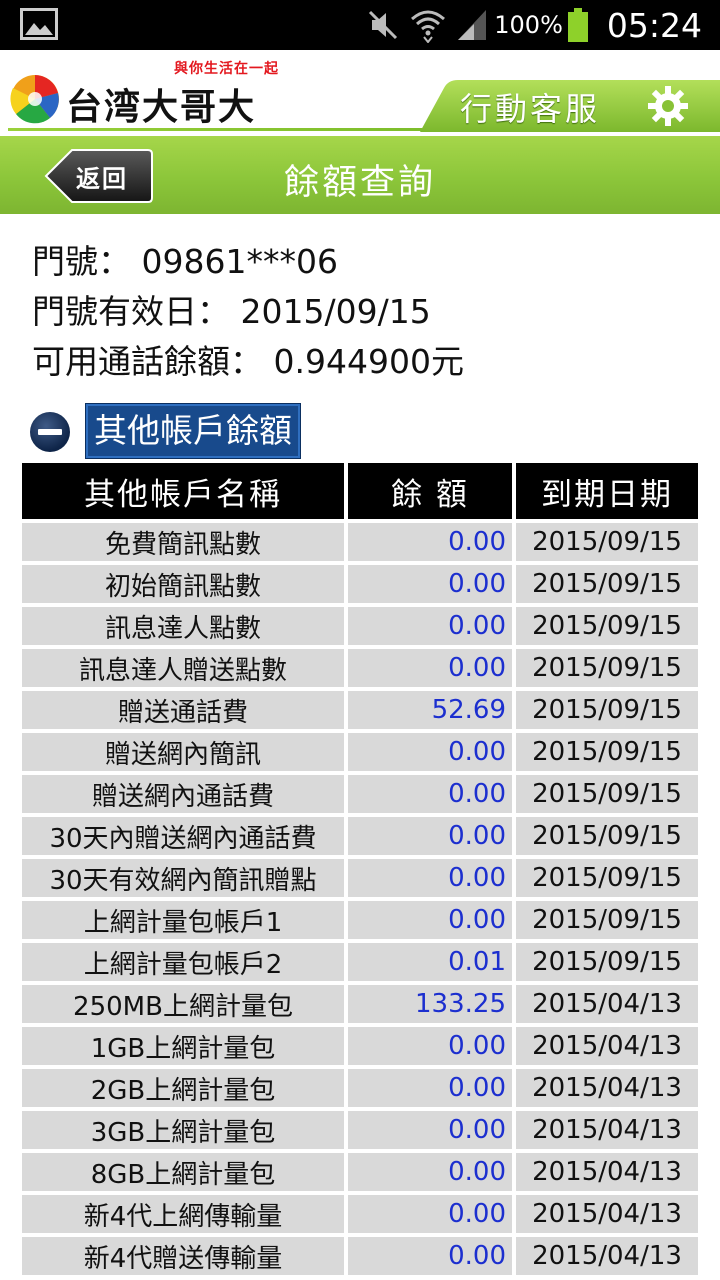 The width and height of the screenshot is (720, 1280). What do you see at coordinates (183, 794) in the screenshot?
I see `account-name-cell: 贈送網內通話費` at bounding box center [183, 794].